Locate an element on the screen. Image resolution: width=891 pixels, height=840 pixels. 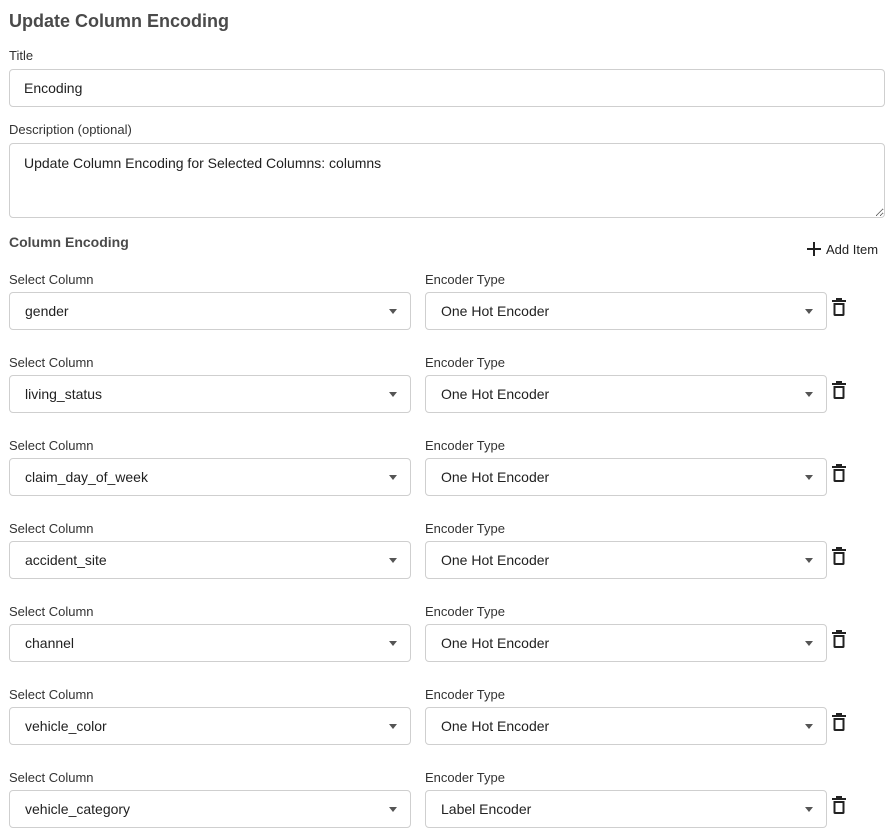
select-column-dropdown: claim_day_of_week is located at coordinates (210, 477).